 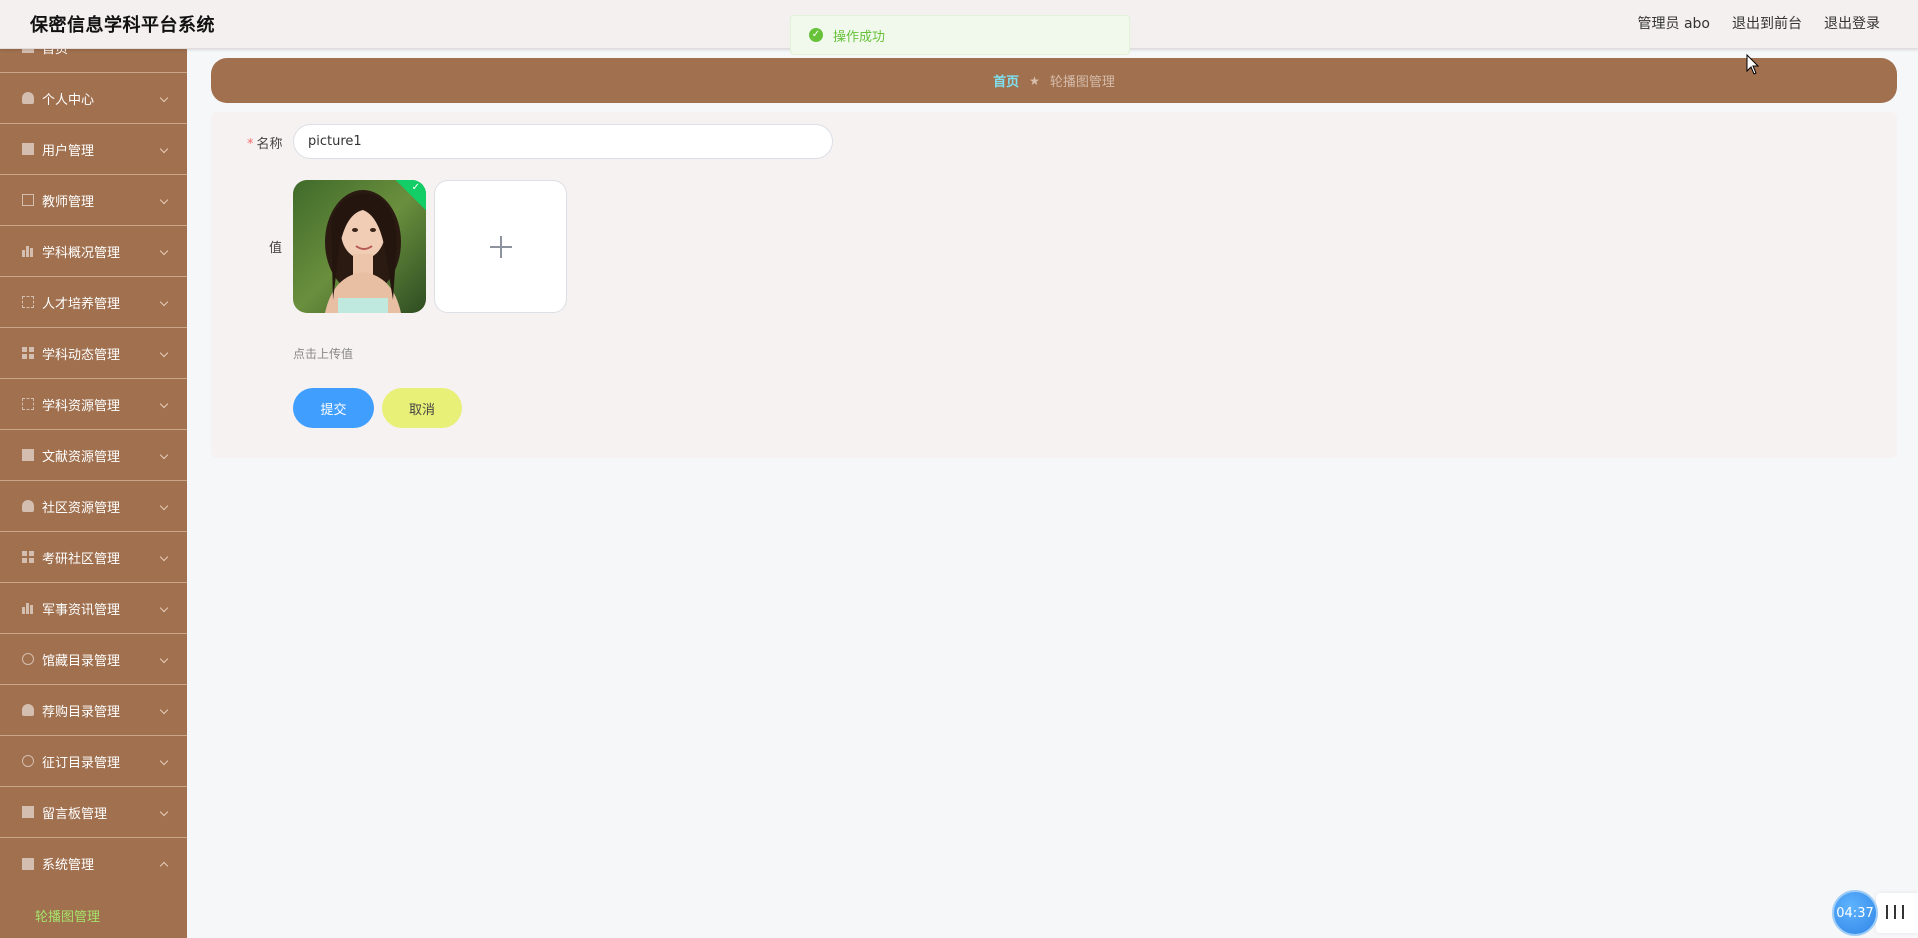 What do you see at coordinates (1855, 913) in the screenshot?
I see `recording-timer: 04:37` at bounding box center [1855, 913].